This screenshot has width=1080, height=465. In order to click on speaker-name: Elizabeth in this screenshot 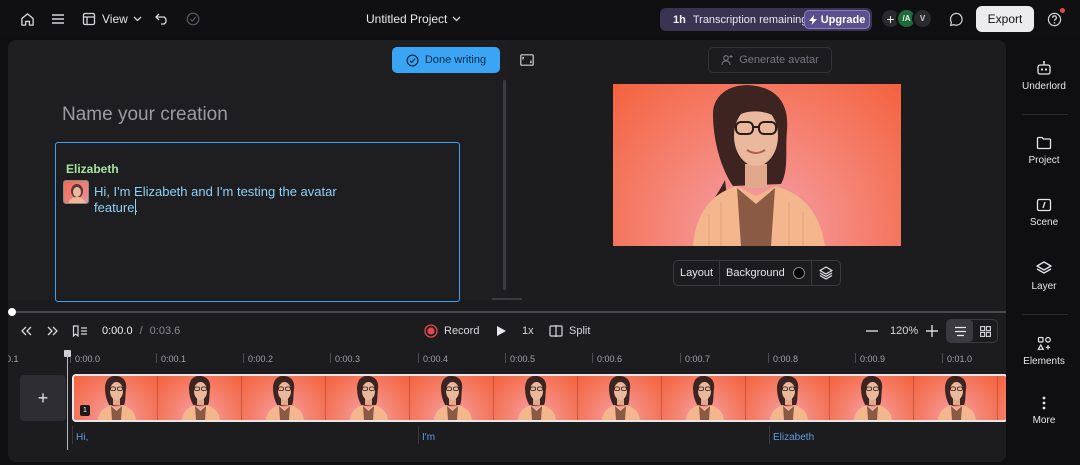, I will do `click(92, 169)`.